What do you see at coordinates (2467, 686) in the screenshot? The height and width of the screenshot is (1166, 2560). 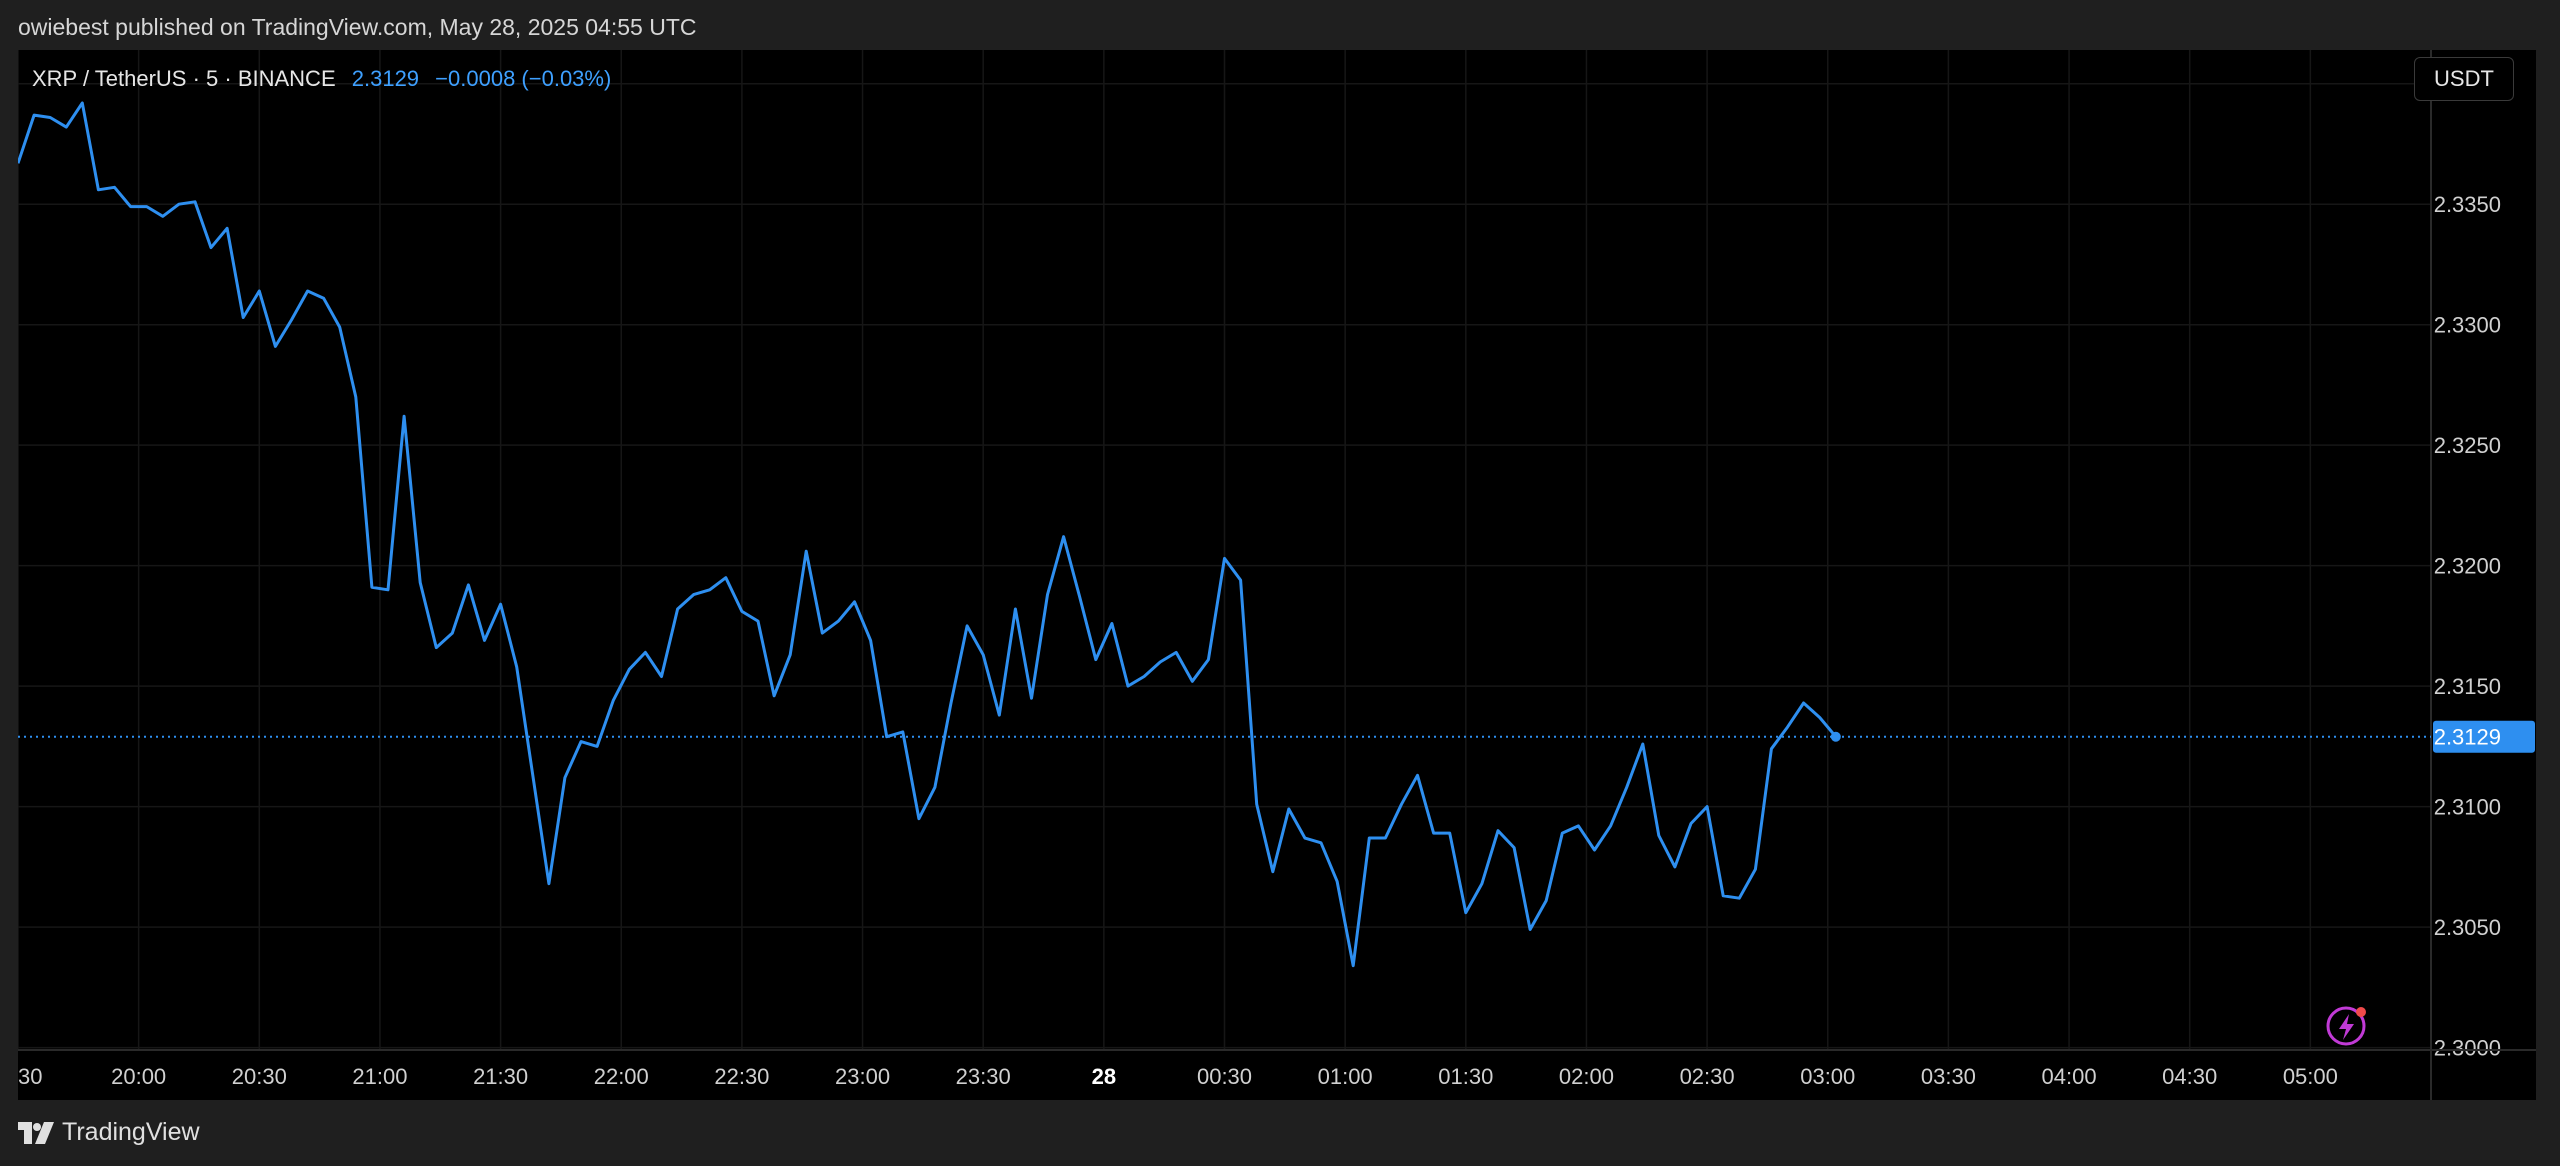 I see `y-tick-label: 2.3150` at bounding box center [2467, 686].